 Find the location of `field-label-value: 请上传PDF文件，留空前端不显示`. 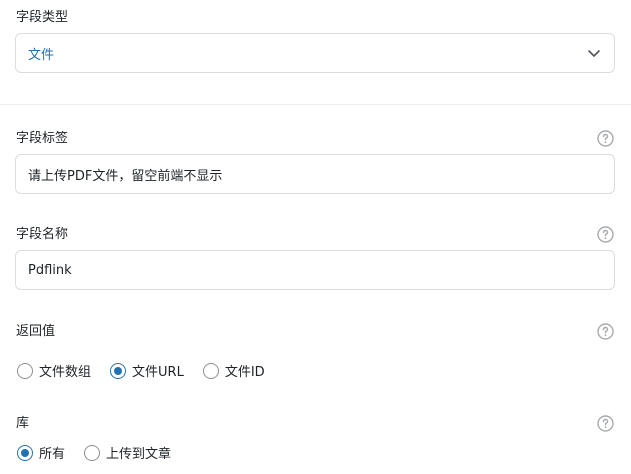

field-label-value: 请上传PDF文件，留空前端不显示 is located at coordinates (125, 176).